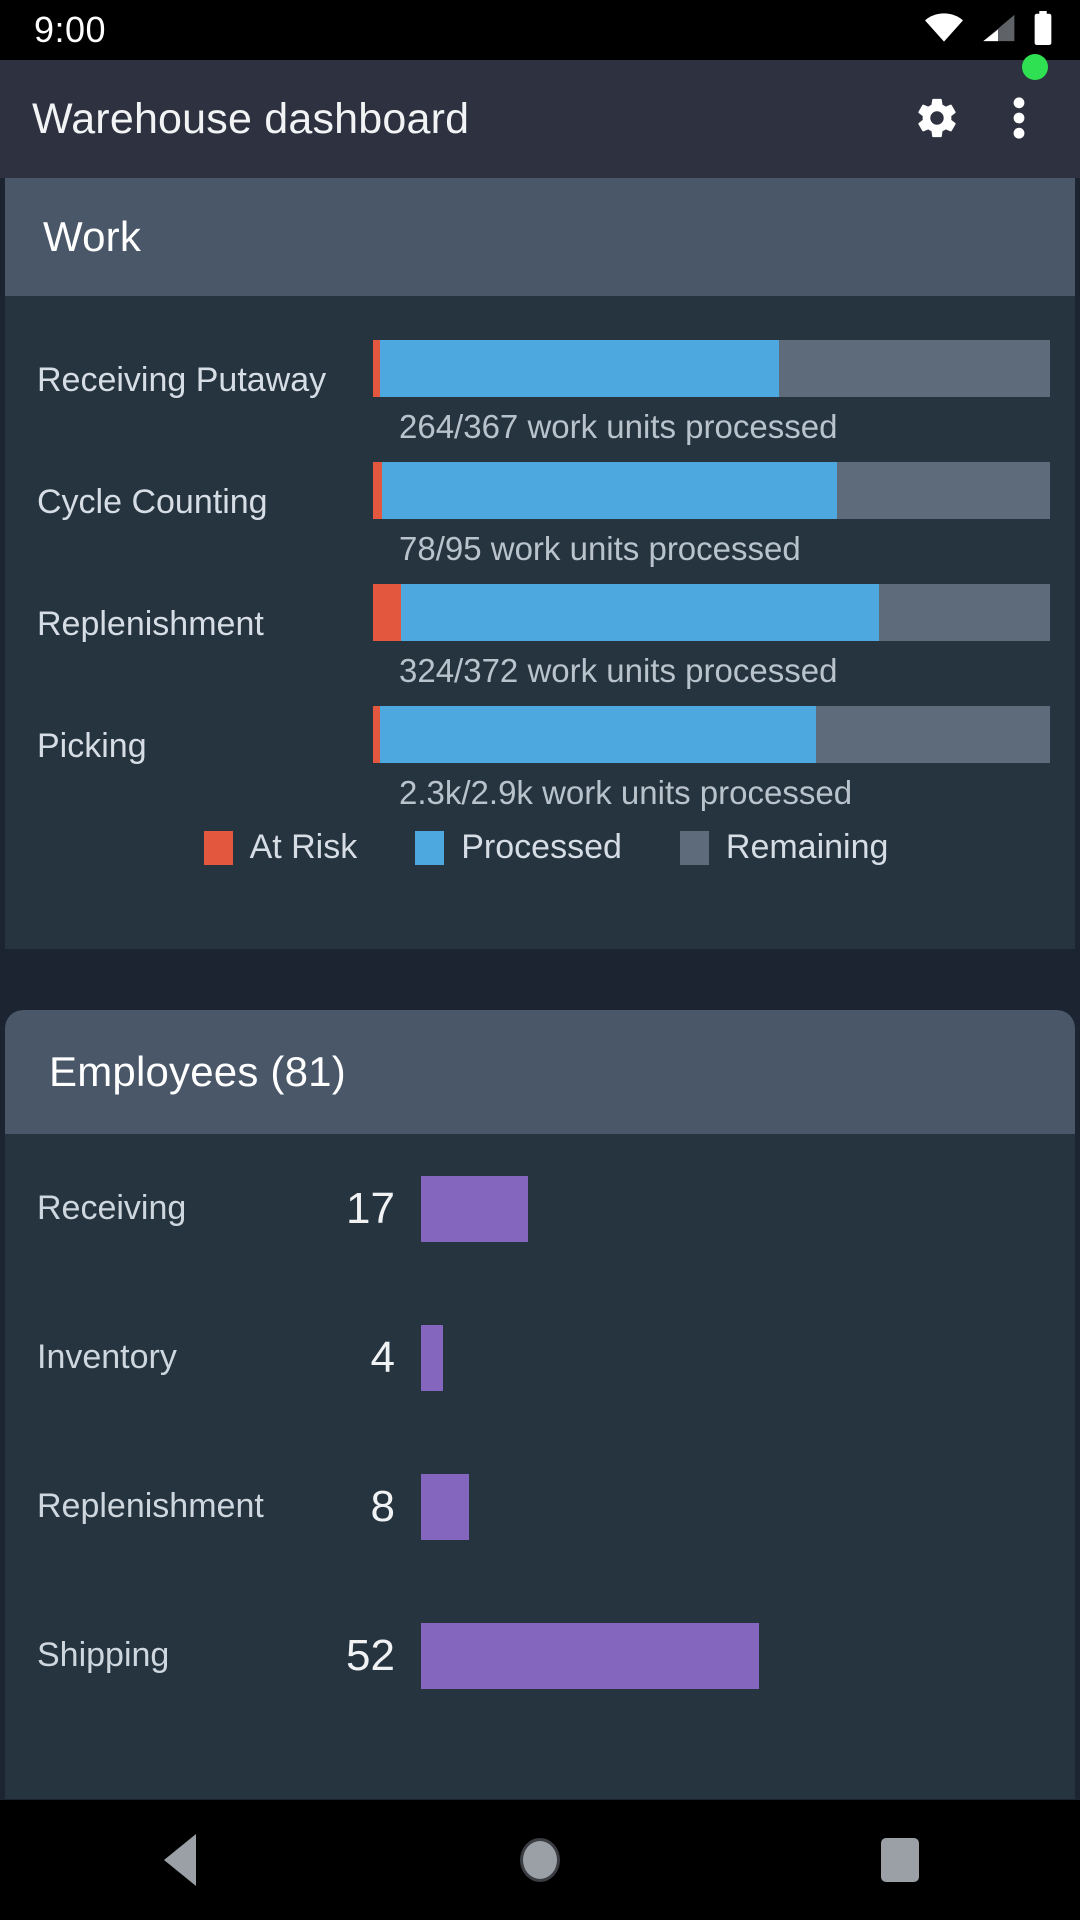 The width and height of the screenshot is (1080, 1920). What do you see at coordinates (807, 847) in the screenshot?
I see `legend-label-remaining: Remaining` at bounding box center [807, 847].